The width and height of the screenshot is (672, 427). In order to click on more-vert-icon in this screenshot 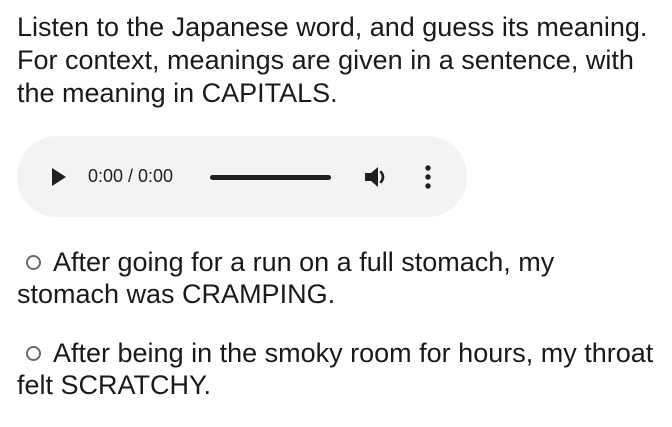, I will do `click(428, 177)`.